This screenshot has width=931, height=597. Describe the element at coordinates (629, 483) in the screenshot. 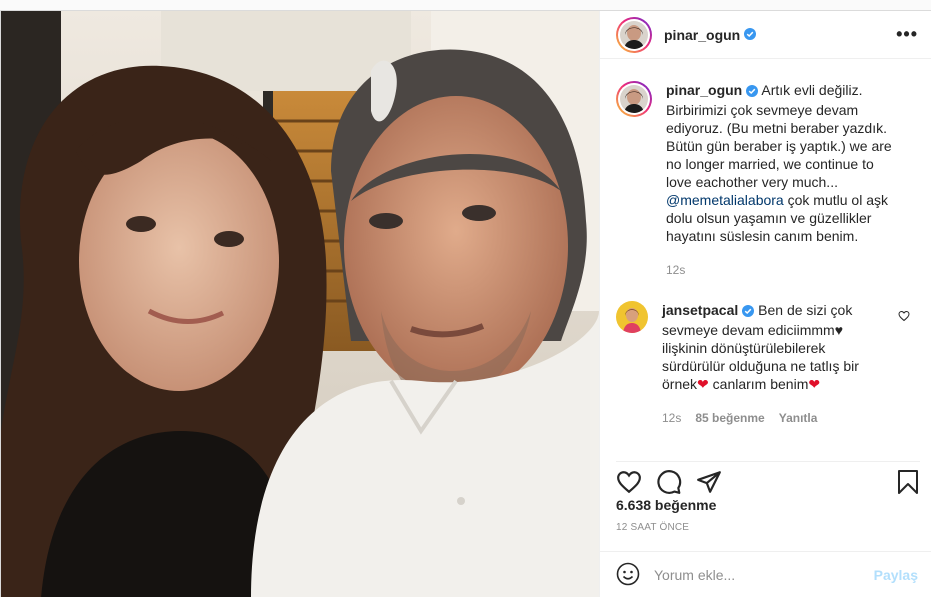

I see `heart-icon` at that location.